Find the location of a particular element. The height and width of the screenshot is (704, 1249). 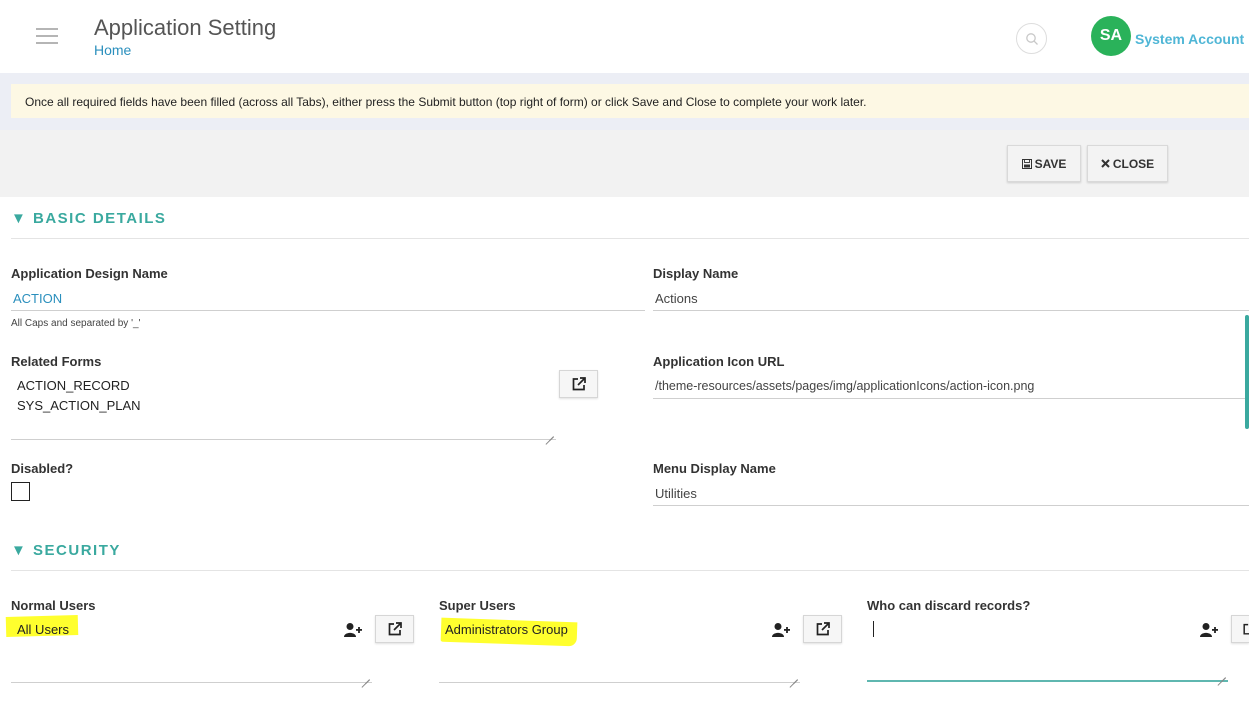

icon-url-label: Application Icon URL is located at coordinates (719, 361).